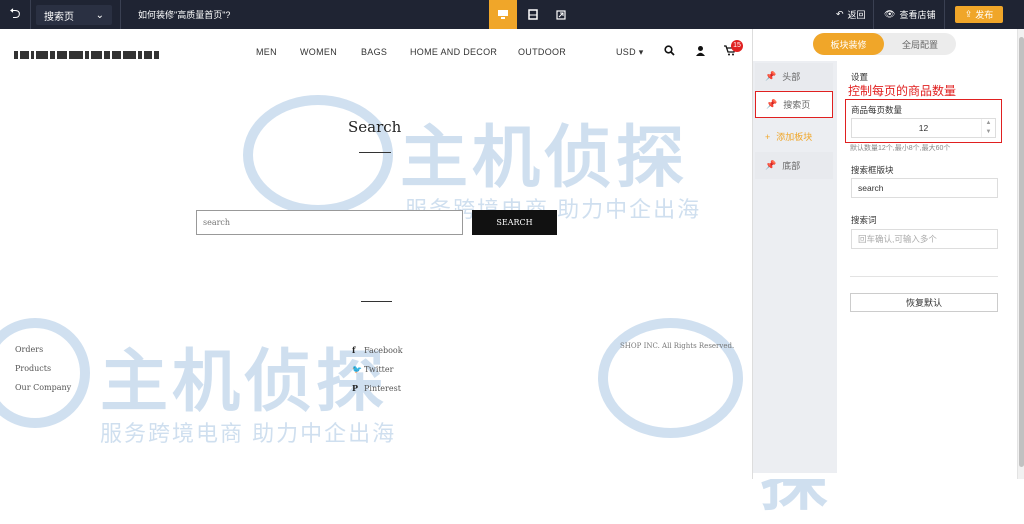 This screenshot has width=1024, height=524. Describe the element at coordinates (630, 52) in the screenshot. I see `currency-select: USD ▾` at that location.